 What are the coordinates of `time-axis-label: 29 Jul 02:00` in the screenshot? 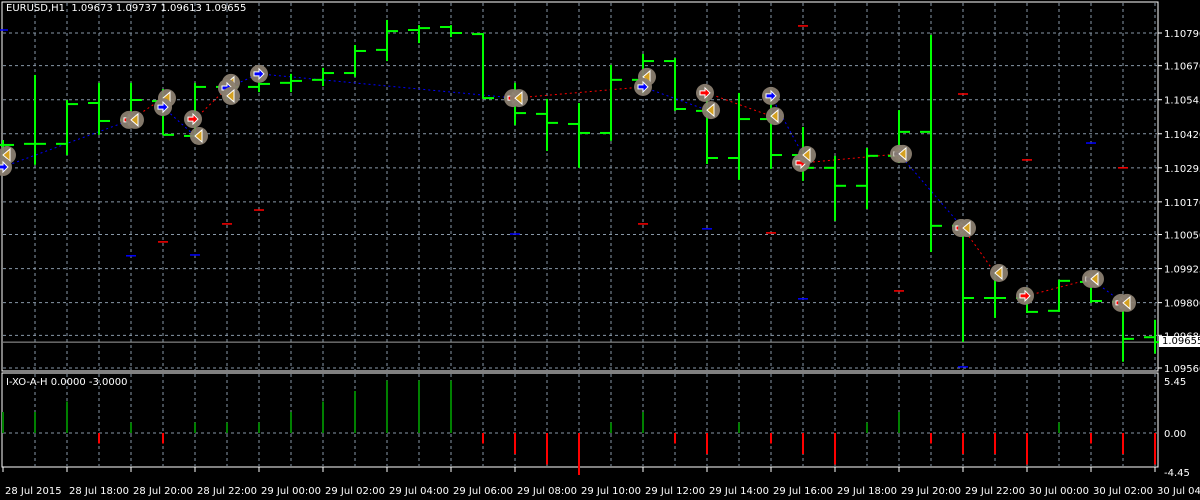 It's located at (355, 491).